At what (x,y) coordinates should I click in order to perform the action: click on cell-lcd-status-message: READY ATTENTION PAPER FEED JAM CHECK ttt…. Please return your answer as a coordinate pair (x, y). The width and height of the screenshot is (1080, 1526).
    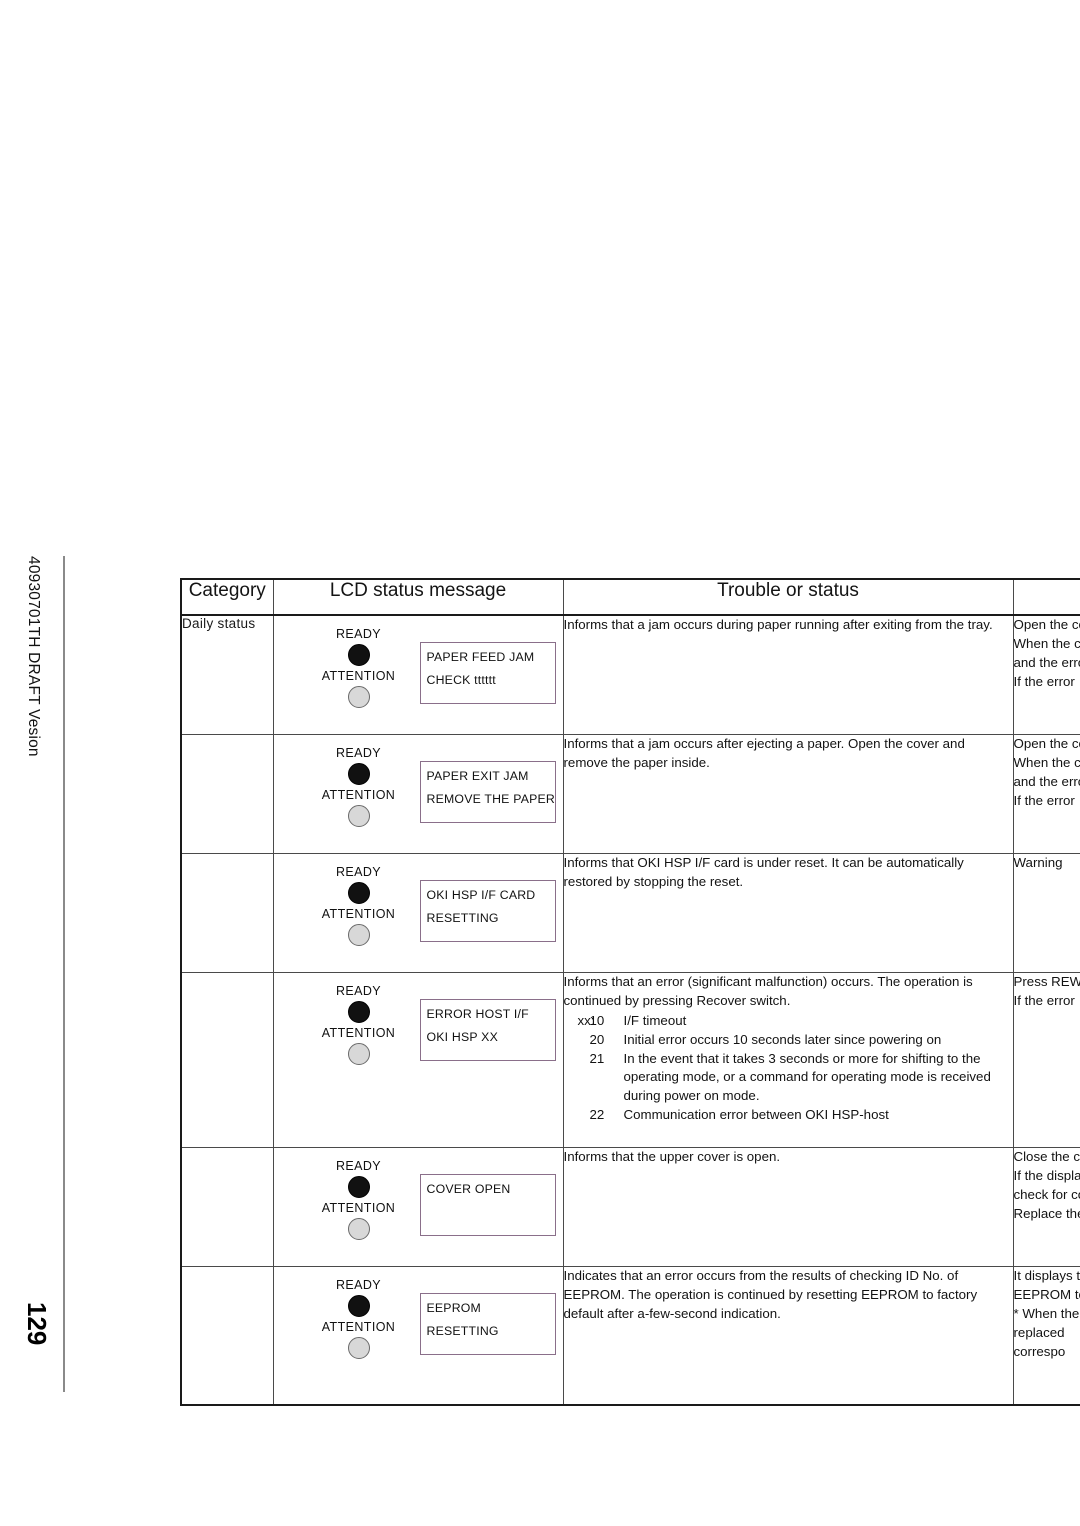
    Looking at the image, I should click on (418, 674).